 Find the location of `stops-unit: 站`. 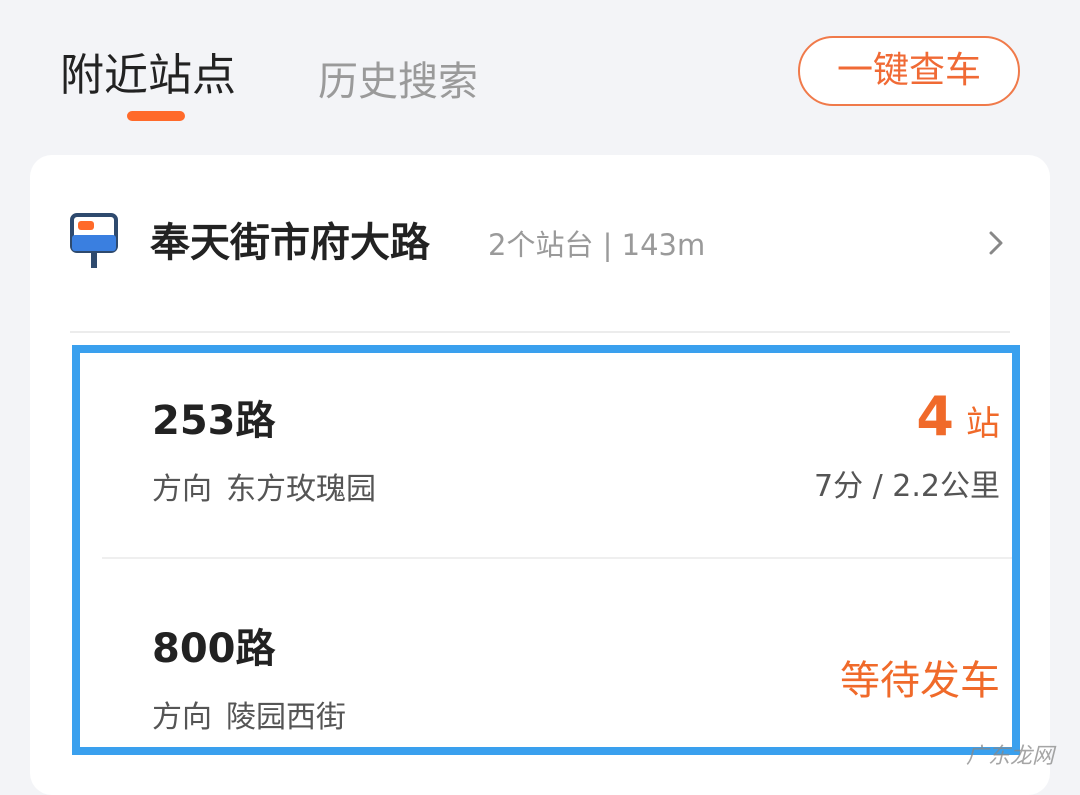

stops-unit: 站 is located at coordinates (983, 424).